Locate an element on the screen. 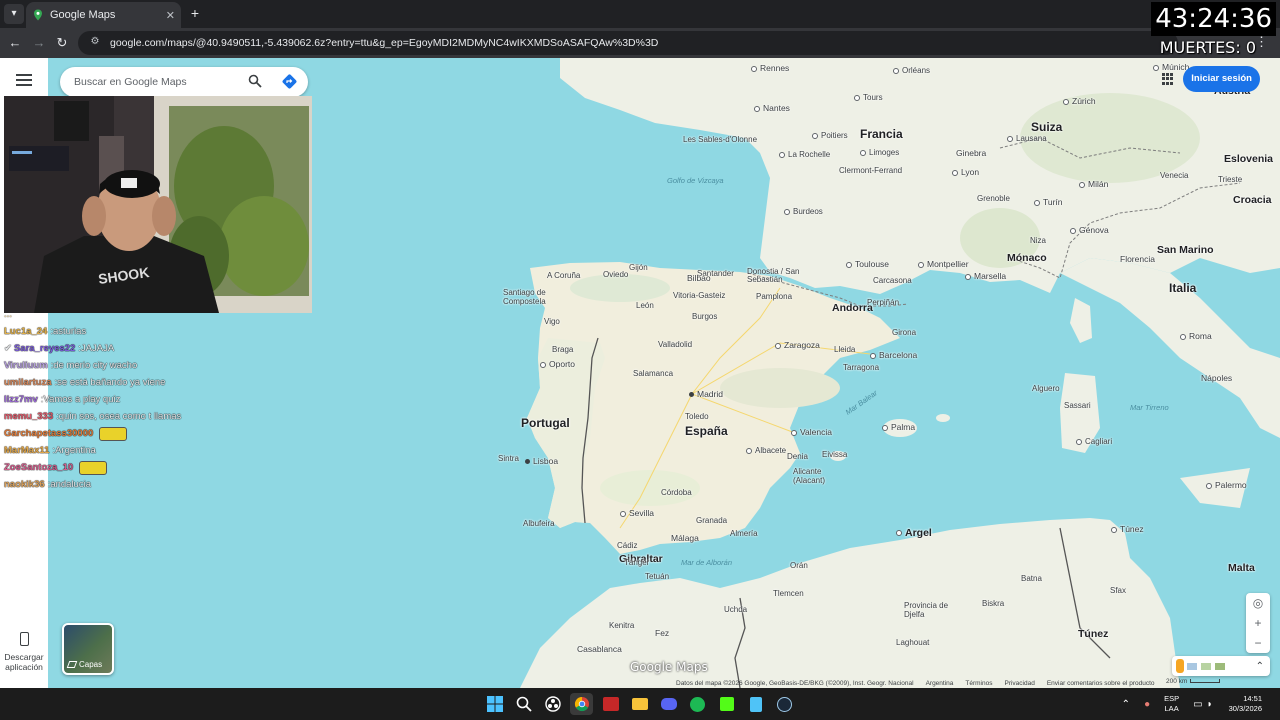 This screenshot has width=1280, height=720. language-indicator: ESP LAA is located at coordinates (1171, 704).